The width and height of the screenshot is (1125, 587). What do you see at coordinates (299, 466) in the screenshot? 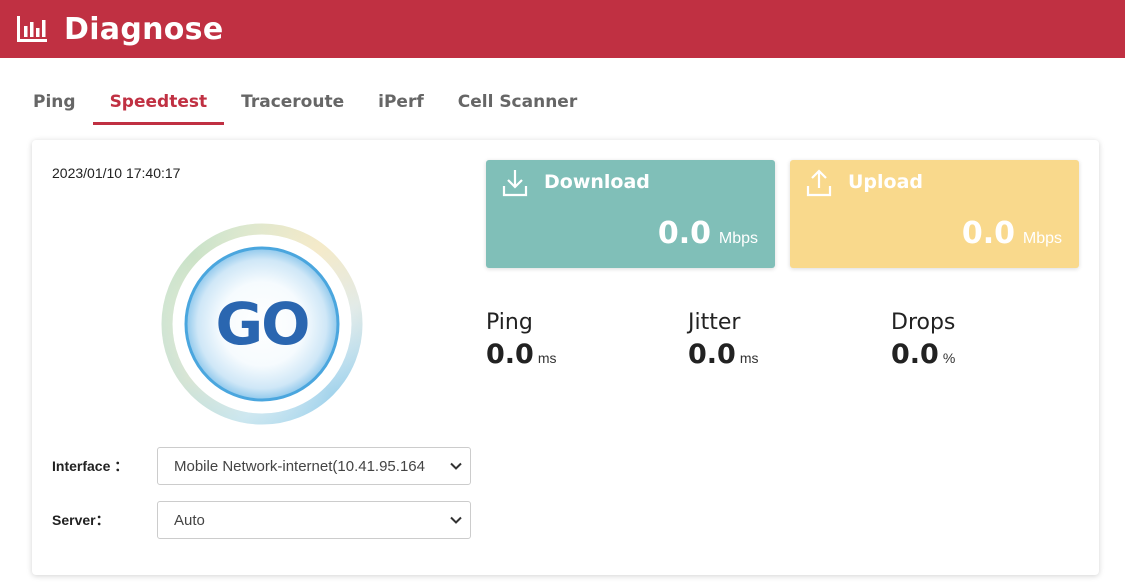
I see `interface-value: Mobile Network-internet(10.41.95.164` at bounding box center [299, 466].